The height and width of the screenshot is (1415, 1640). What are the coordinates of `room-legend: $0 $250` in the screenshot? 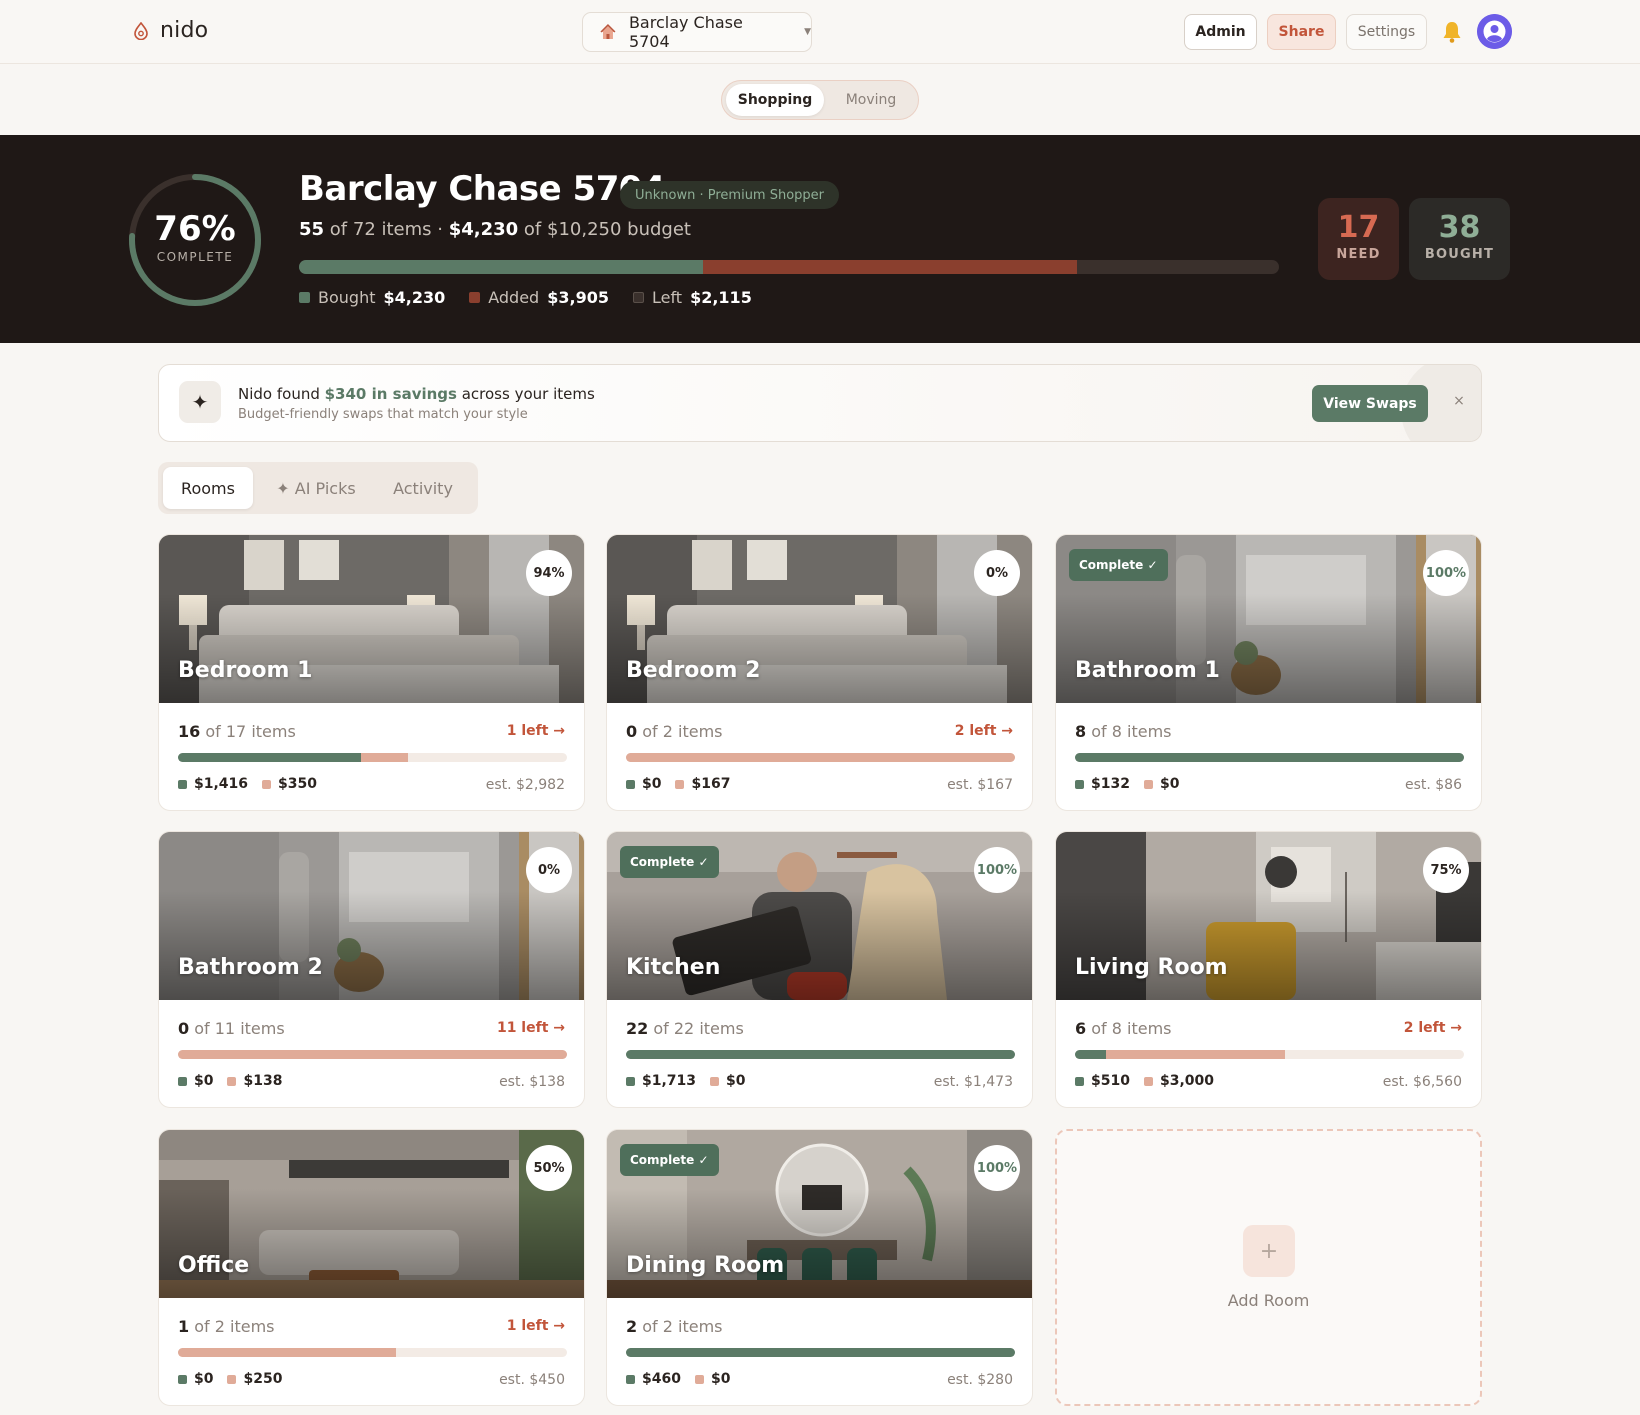 It's located at (230, 1379).